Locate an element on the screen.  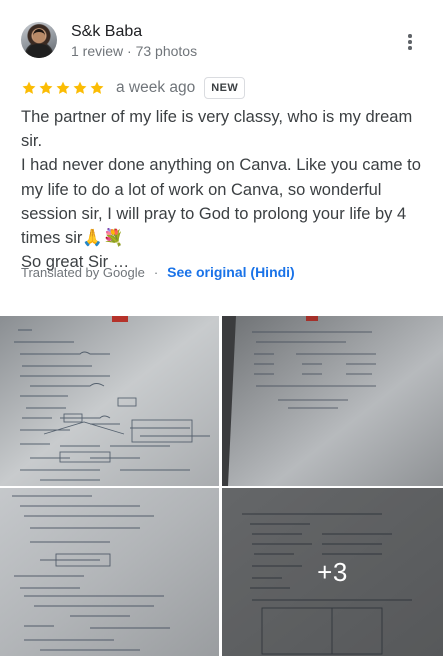
more-photos-count: +3 is located at coordinates (332, 571).